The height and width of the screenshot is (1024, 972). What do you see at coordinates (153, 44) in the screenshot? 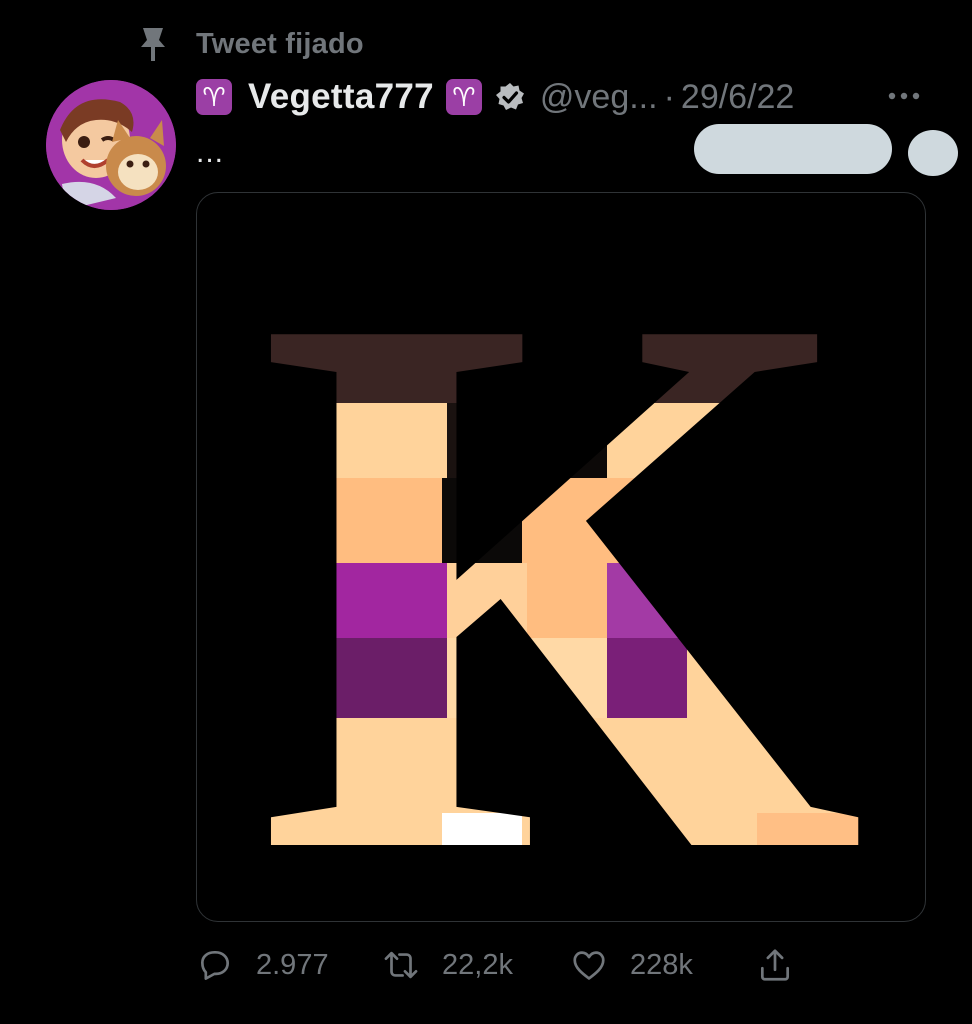
I see `pin-icon` at bounding box center [153, 44].